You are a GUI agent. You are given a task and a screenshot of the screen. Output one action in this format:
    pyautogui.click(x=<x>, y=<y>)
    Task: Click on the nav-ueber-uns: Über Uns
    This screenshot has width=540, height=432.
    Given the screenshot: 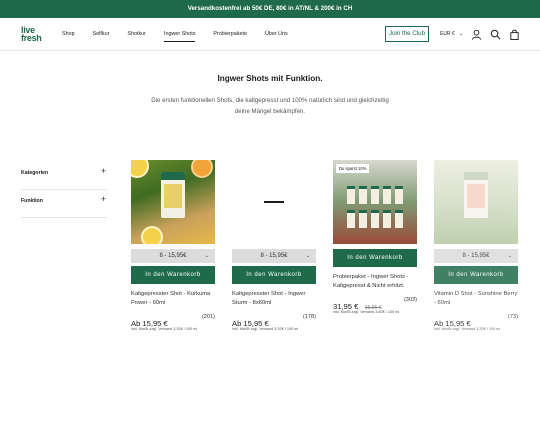 What is the action you would take?
    pyautogui.click(x=276, y=34)
    